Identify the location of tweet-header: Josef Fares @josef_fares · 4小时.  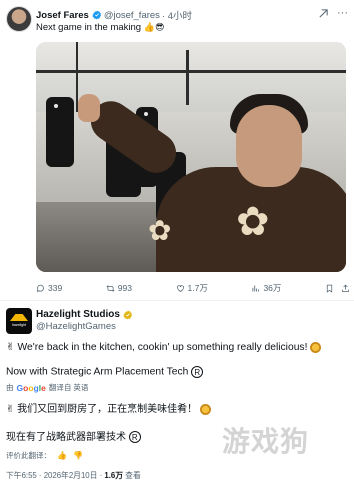
(191, 15).